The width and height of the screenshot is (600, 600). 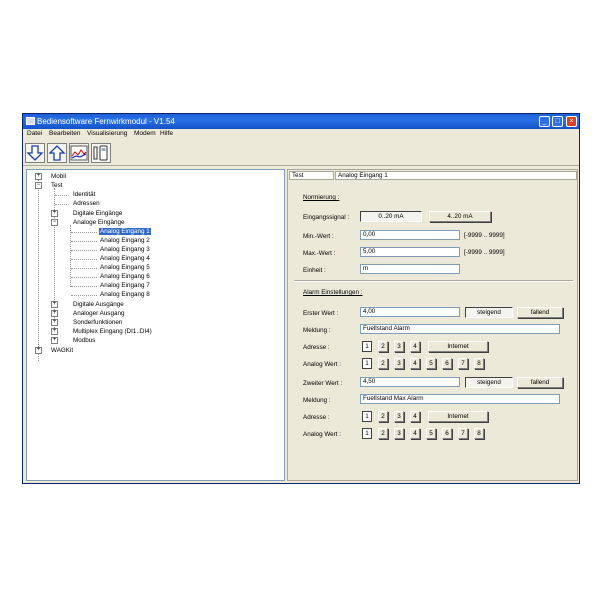 I want to click on tree-item-analog-eingang-8: Analog Eingang 8, so click(x=125, y=294).